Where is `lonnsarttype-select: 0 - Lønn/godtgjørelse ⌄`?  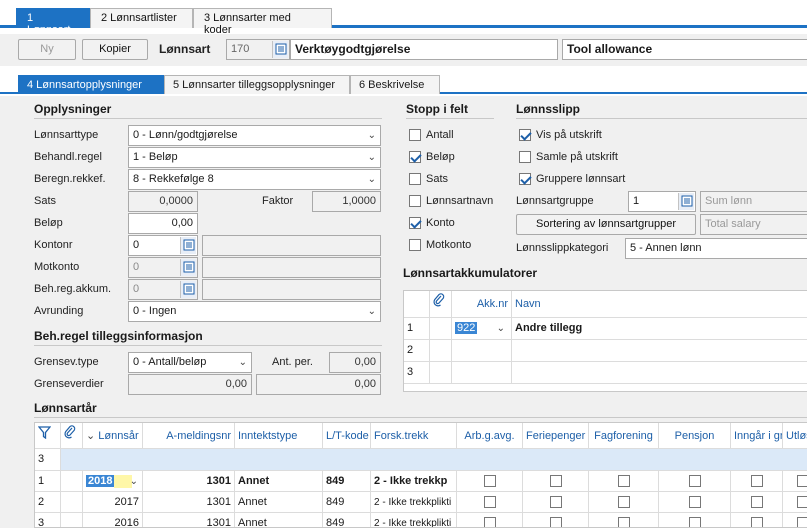 lonnsarttype-select: 0 - Lønn/godtgjørelse ⌄ is located at coordinates (254, 135).